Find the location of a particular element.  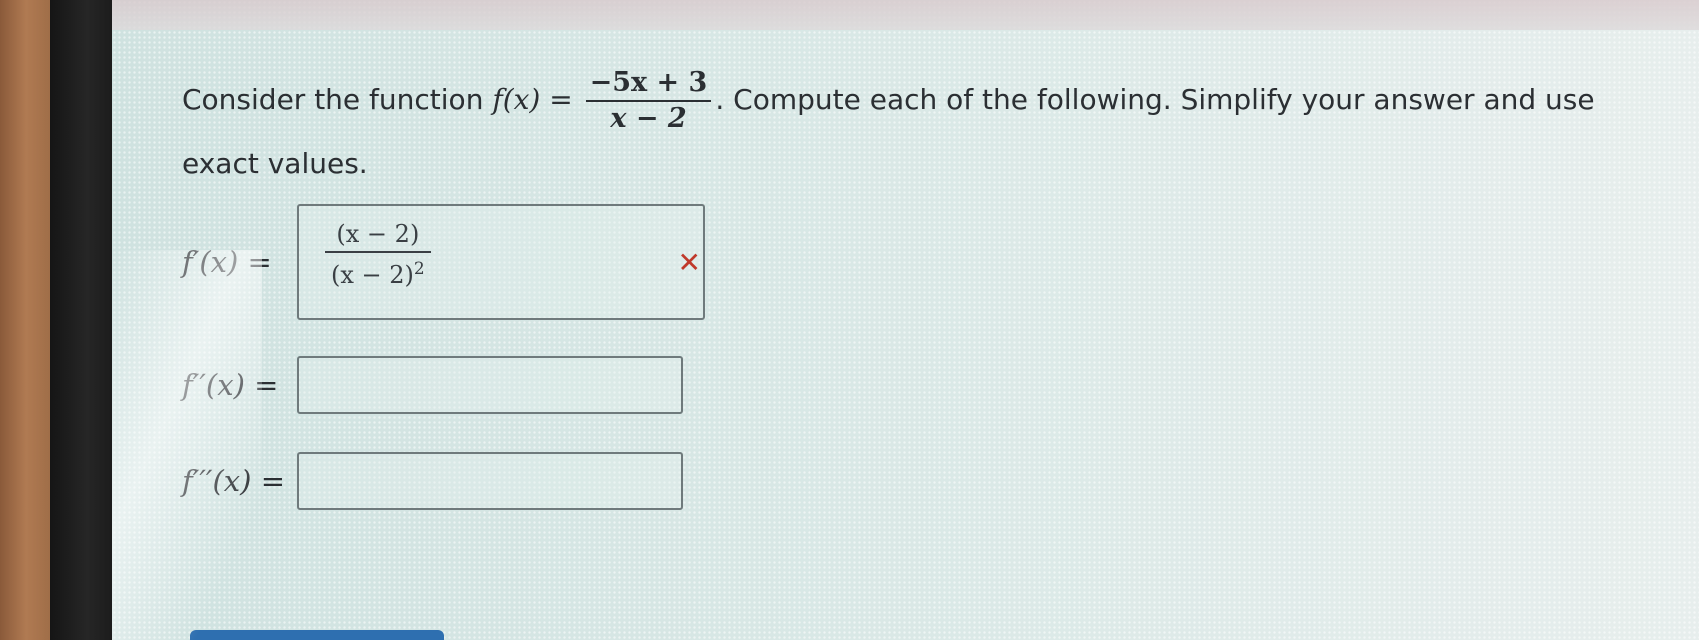

question-prefix: Consider the function is located at coordinates (337, 99).